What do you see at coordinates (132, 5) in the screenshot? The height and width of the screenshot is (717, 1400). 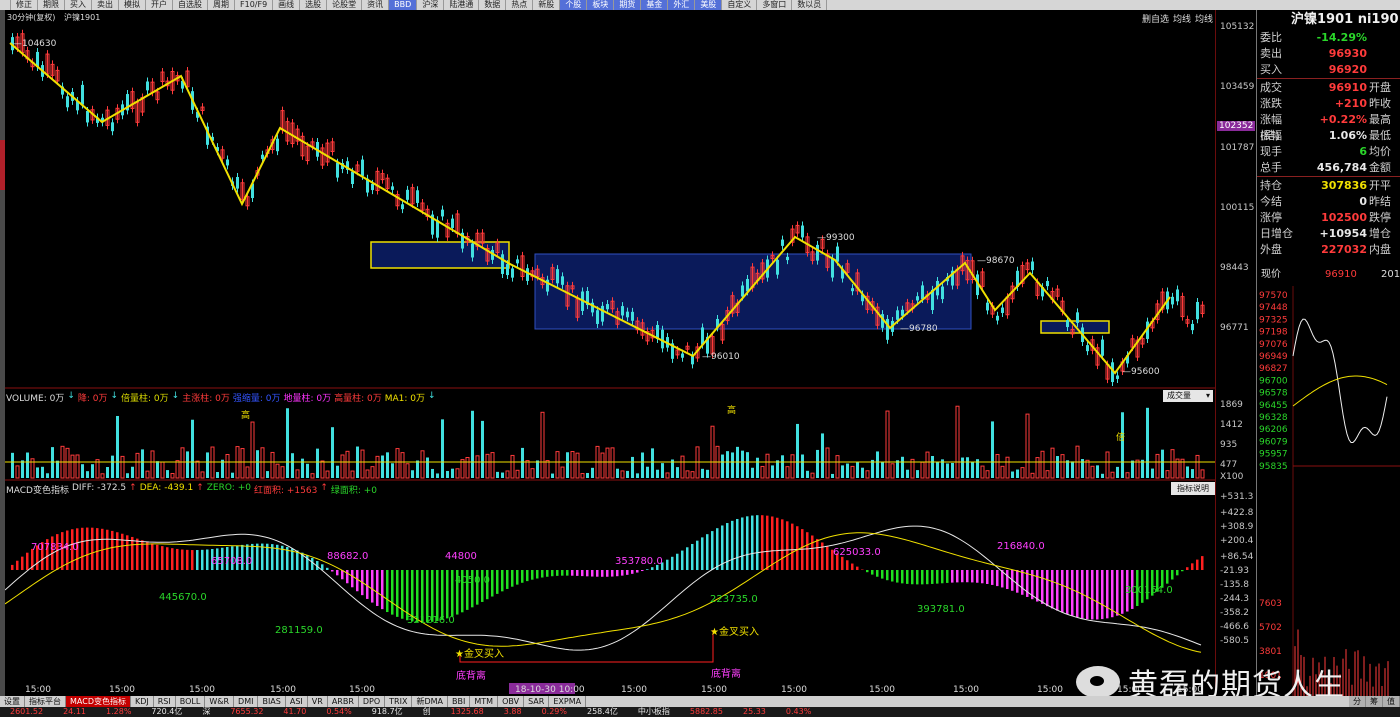 I see `toolbar-item: 模拟` at bounding box center [132, 5].